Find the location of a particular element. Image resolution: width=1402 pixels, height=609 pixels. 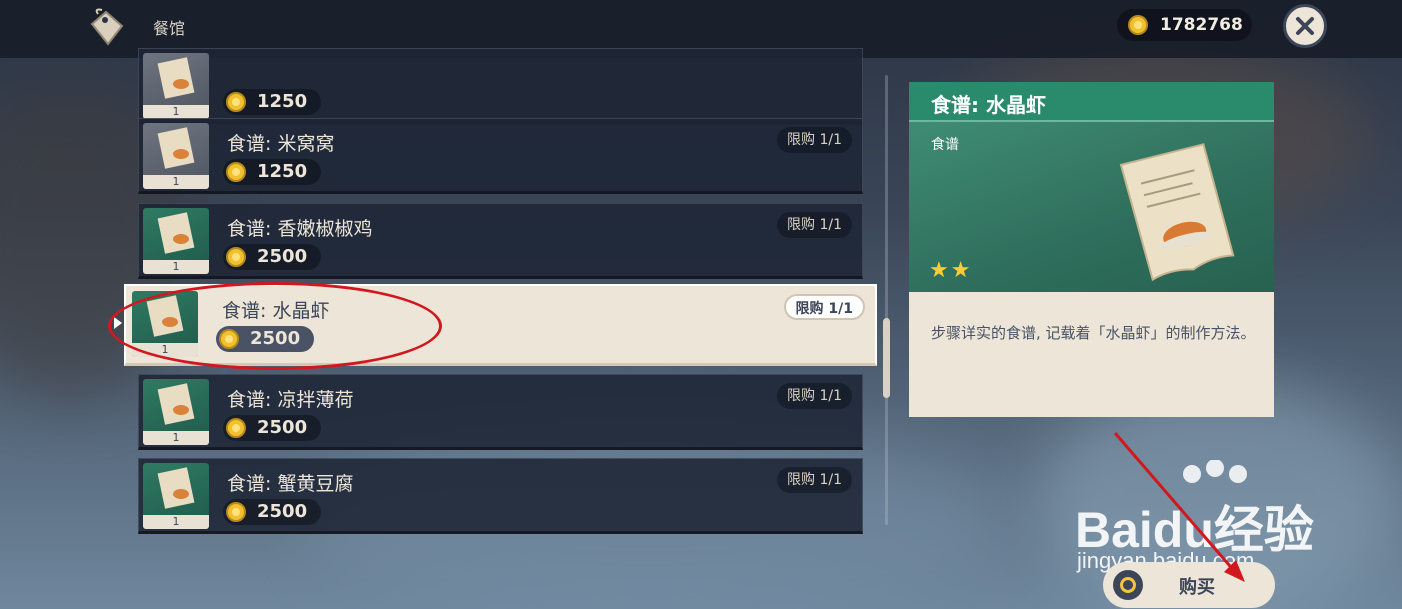

currency-amount: 1782768 is located at coordinates (1201, 25).